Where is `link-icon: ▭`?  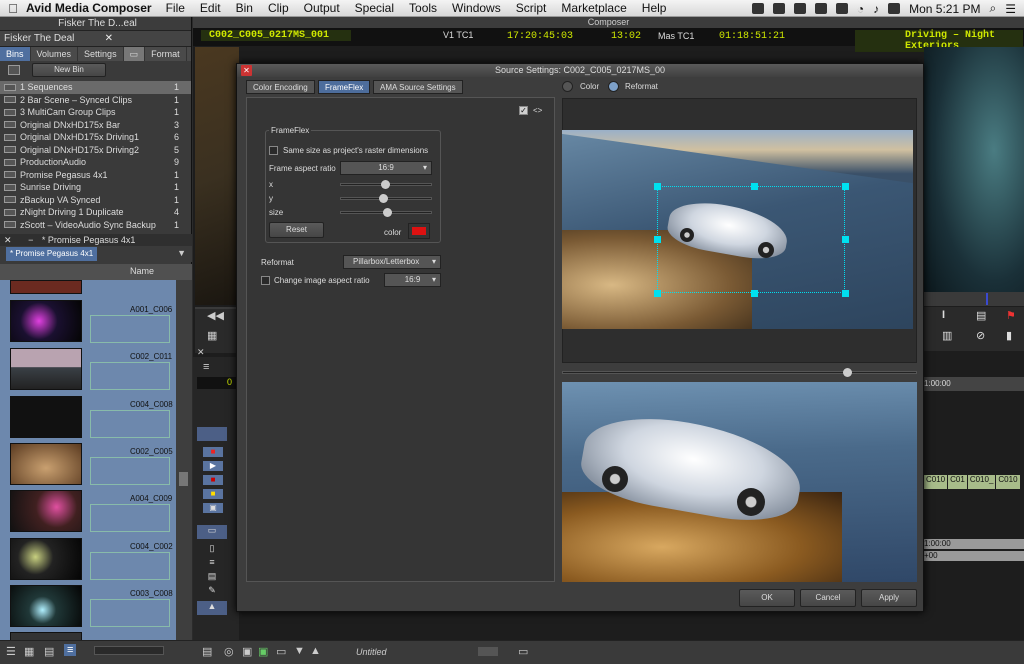
link-icon: ▭ is located at coordinates (281, 651).